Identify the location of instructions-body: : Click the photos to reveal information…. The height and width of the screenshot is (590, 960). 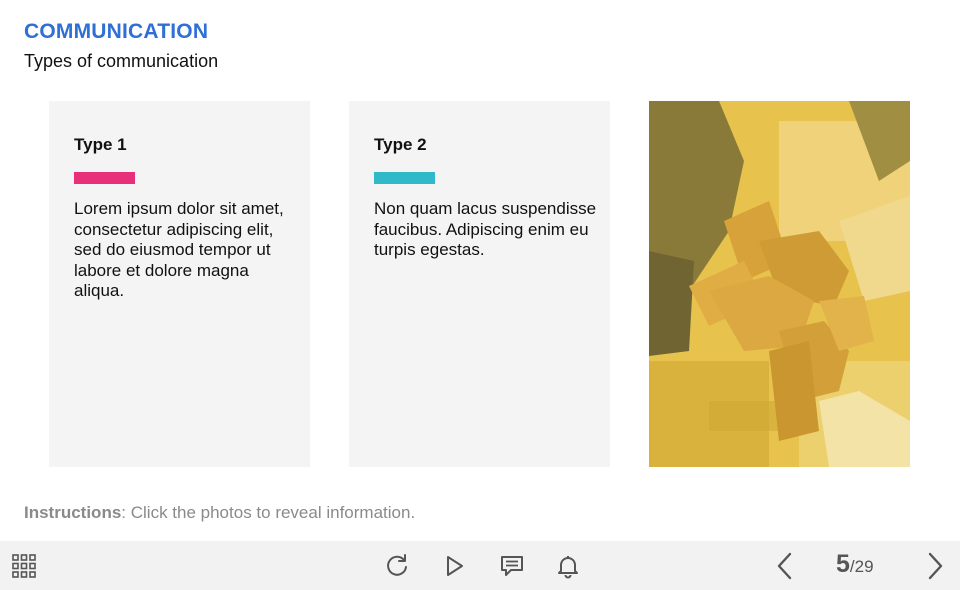
(268, 512).